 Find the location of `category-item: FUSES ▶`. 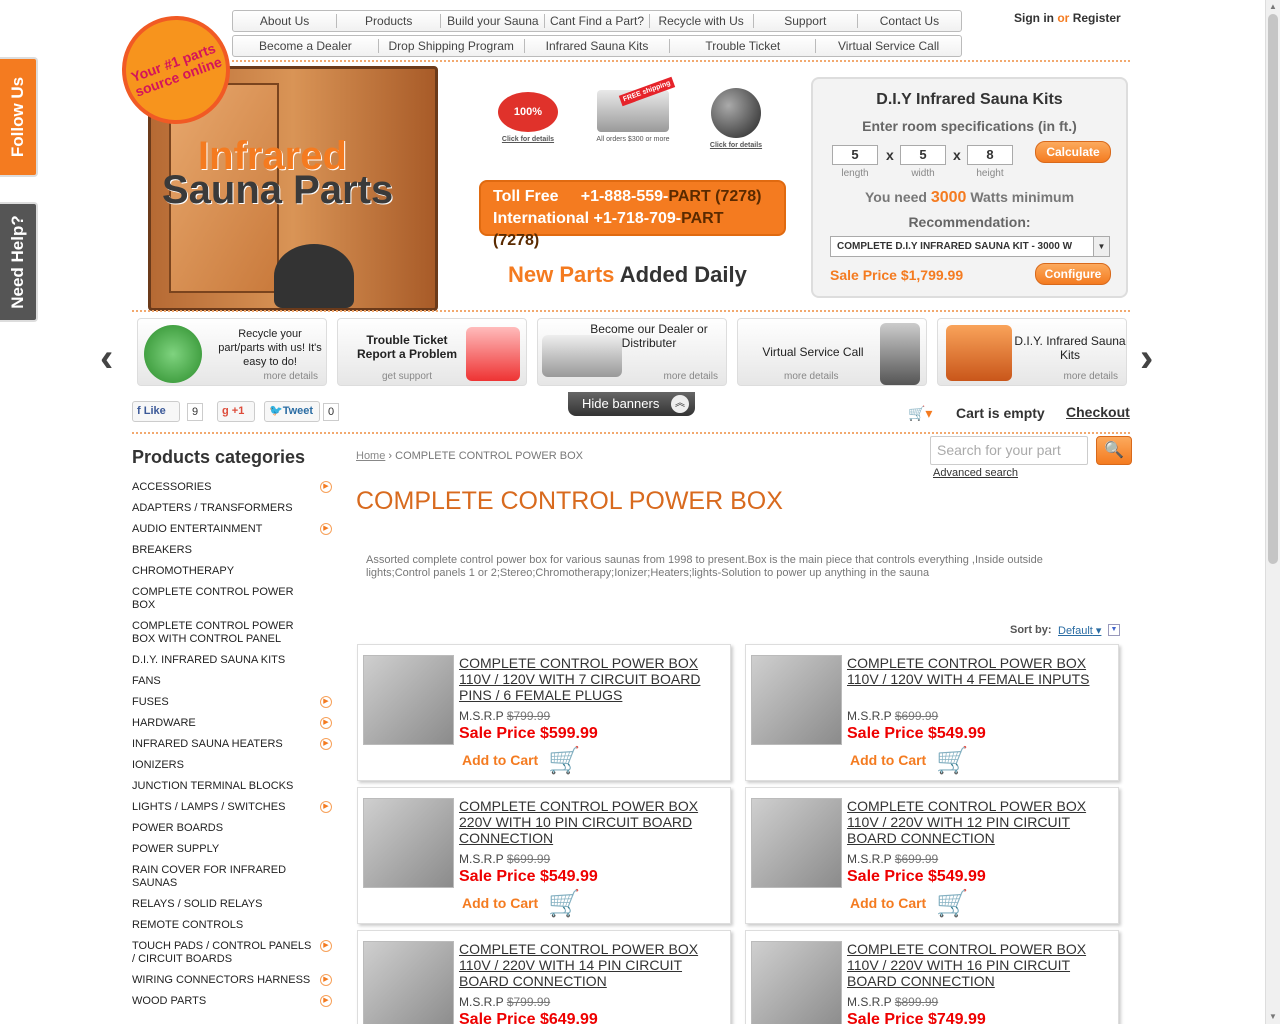

category-item: FUSES ▶ is located at coordinates (232, 702).